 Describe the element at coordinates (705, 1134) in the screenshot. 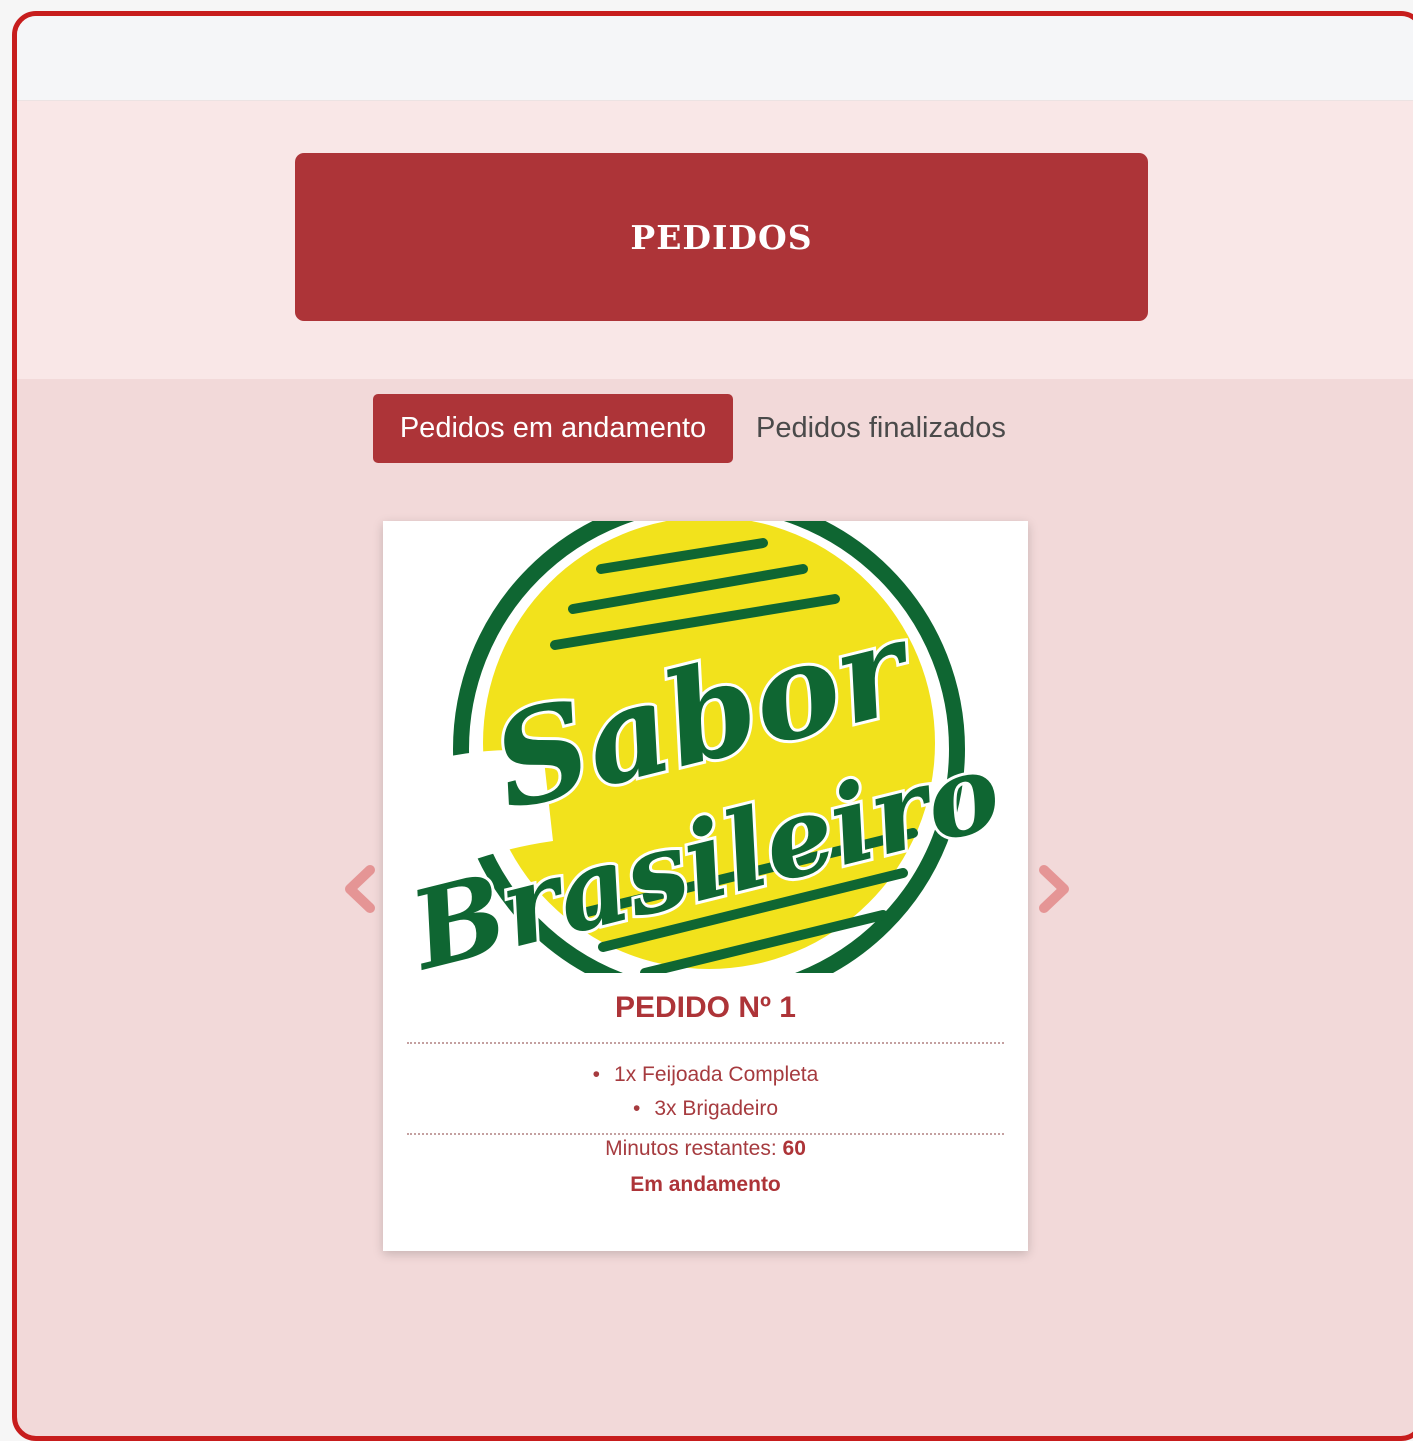

I see `divider-bottom` at that location.